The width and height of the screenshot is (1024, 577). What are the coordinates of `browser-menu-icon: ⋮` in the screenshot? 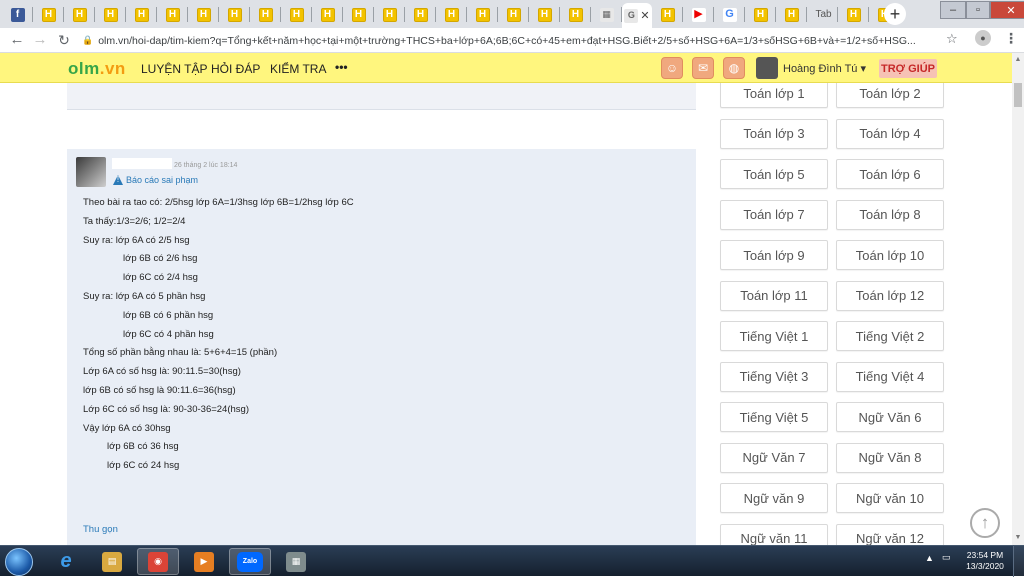 It's located at (1011, 38).